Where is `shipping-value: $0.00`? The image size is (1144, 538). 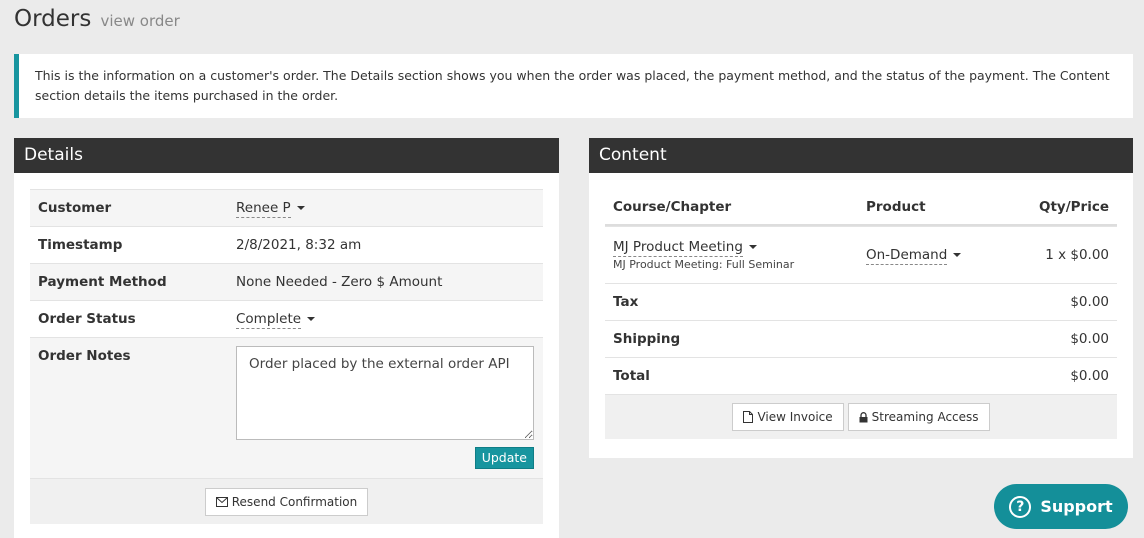 shipping-value: $0.00 is located at coordinates (1089, 339).